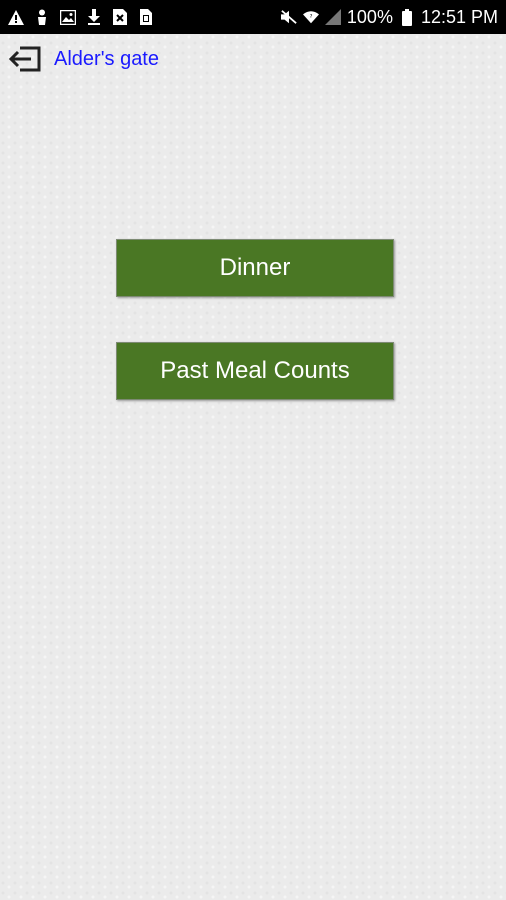 This screenshot has height=900, width=506. What do you see at coordinates (120, 17) in the screenshot?
I see `close-box-icon` at bounding box center [120, 17].